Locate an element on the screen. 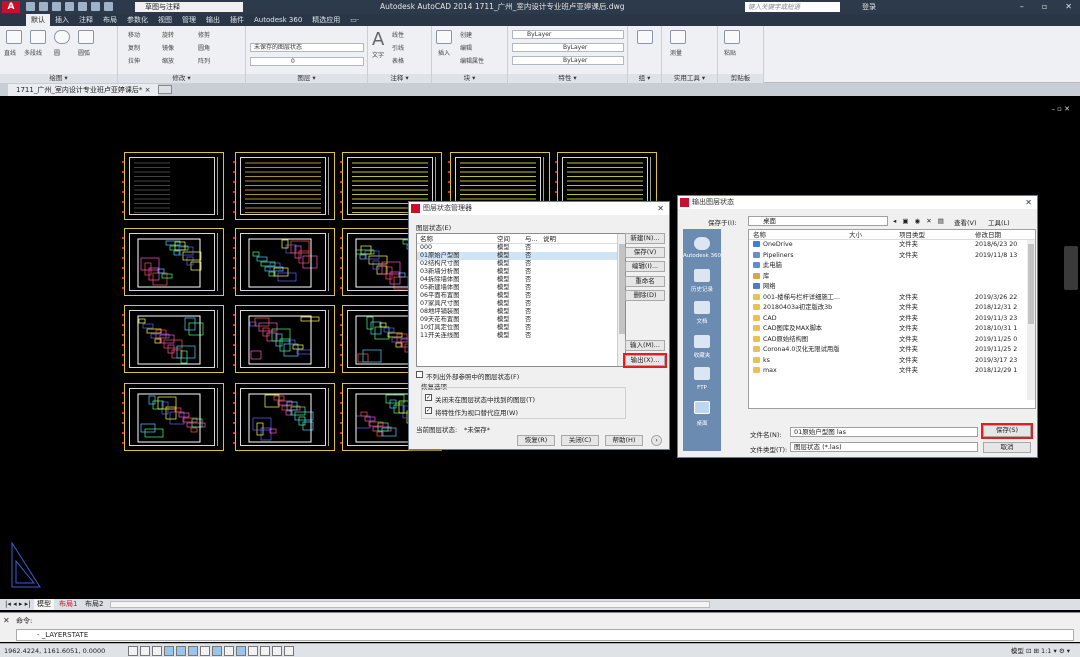 This screenshot has height=657, width=1080. file-row: max 文件夹 2018/12/29 1 is located at coordinates (892, 371).